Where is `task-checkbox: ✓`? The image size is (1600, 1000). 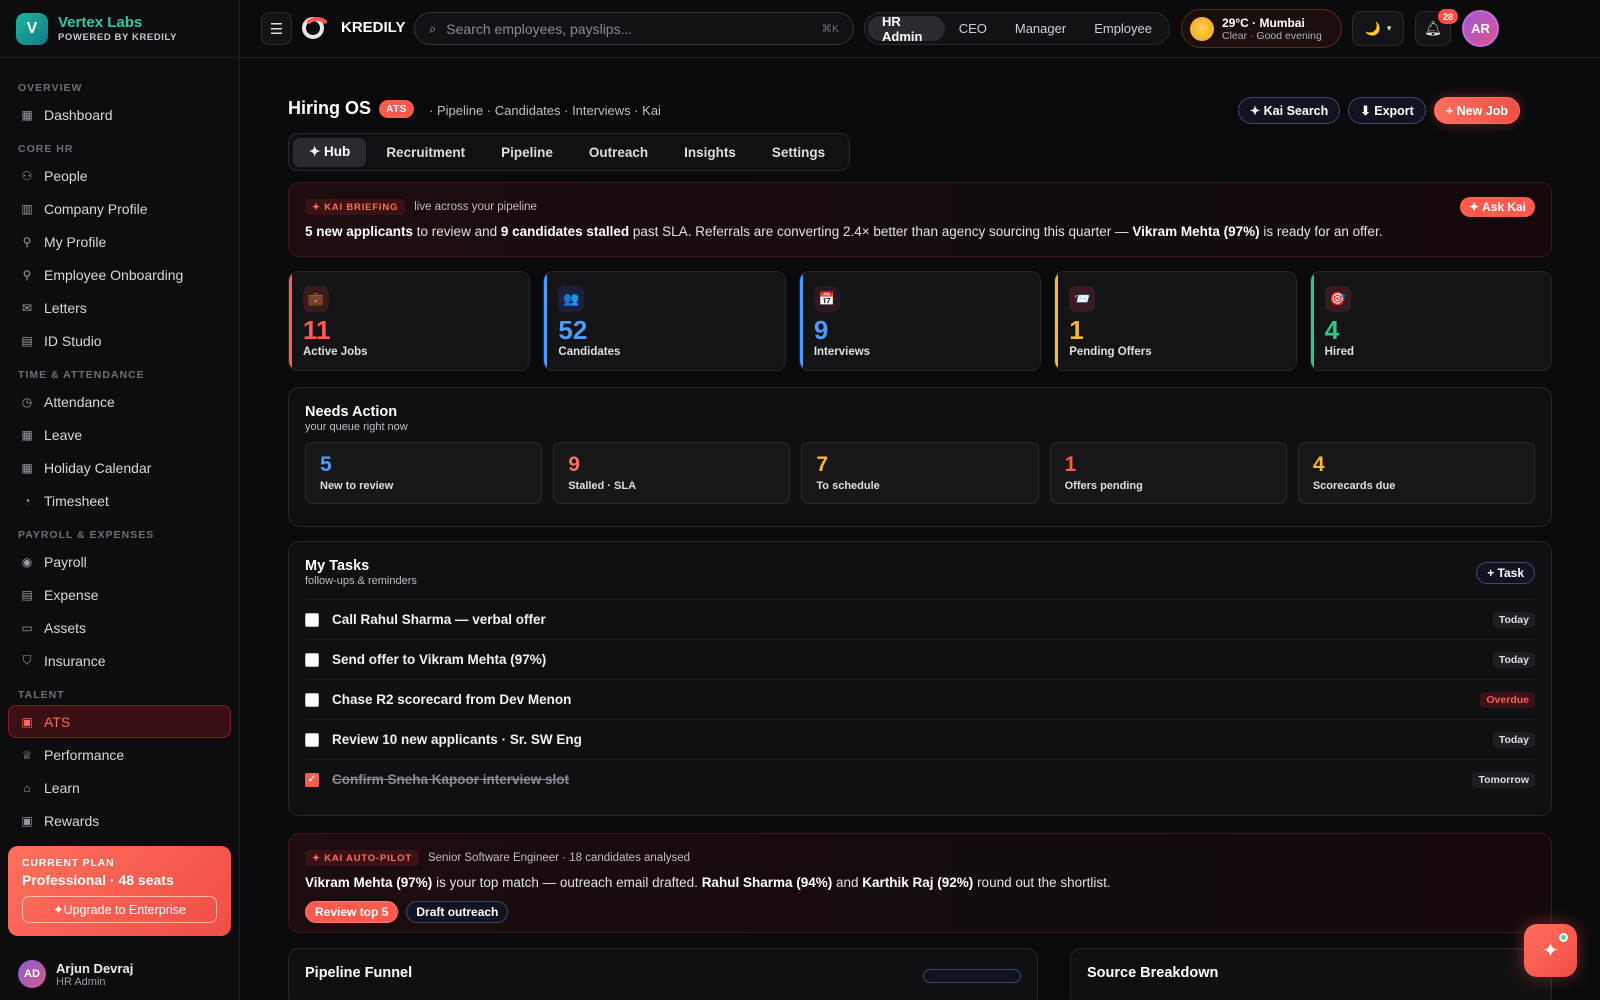
task-checkbox: ✓ is located at coordinates (312, 779).